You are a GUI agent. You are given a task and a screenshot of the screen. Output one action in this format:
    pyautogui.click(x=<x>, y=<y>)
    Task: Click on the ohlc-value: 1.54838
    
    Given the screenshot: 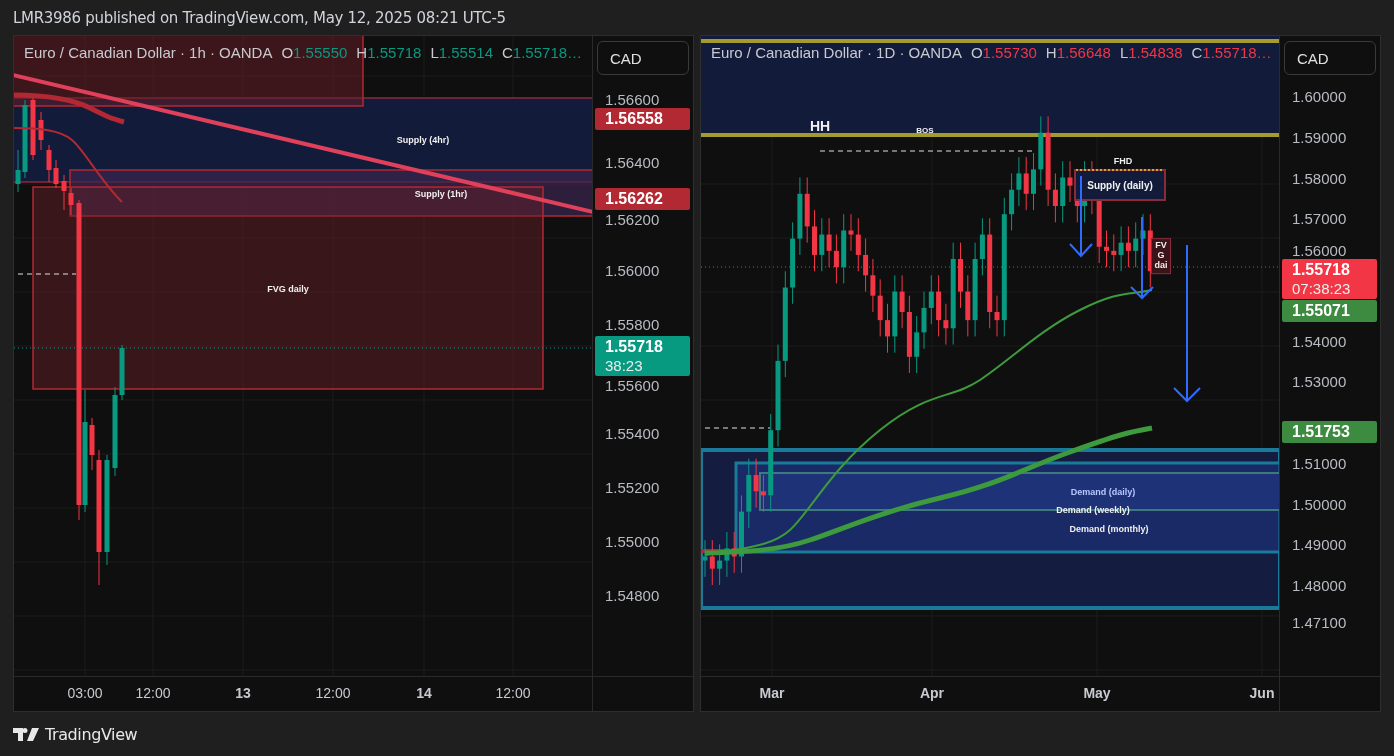 What is the action you would take?
    pyautogui.click(x=1155, y=52)
    